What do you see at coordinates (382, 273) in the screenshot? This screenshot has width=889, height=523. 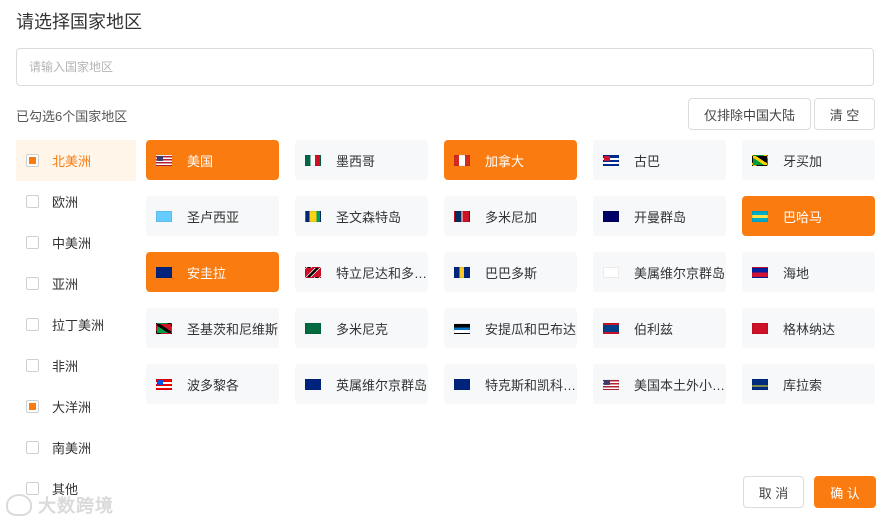 I see `country-name: 特立尼达和多巴哥` at bounding box center [382, 273].